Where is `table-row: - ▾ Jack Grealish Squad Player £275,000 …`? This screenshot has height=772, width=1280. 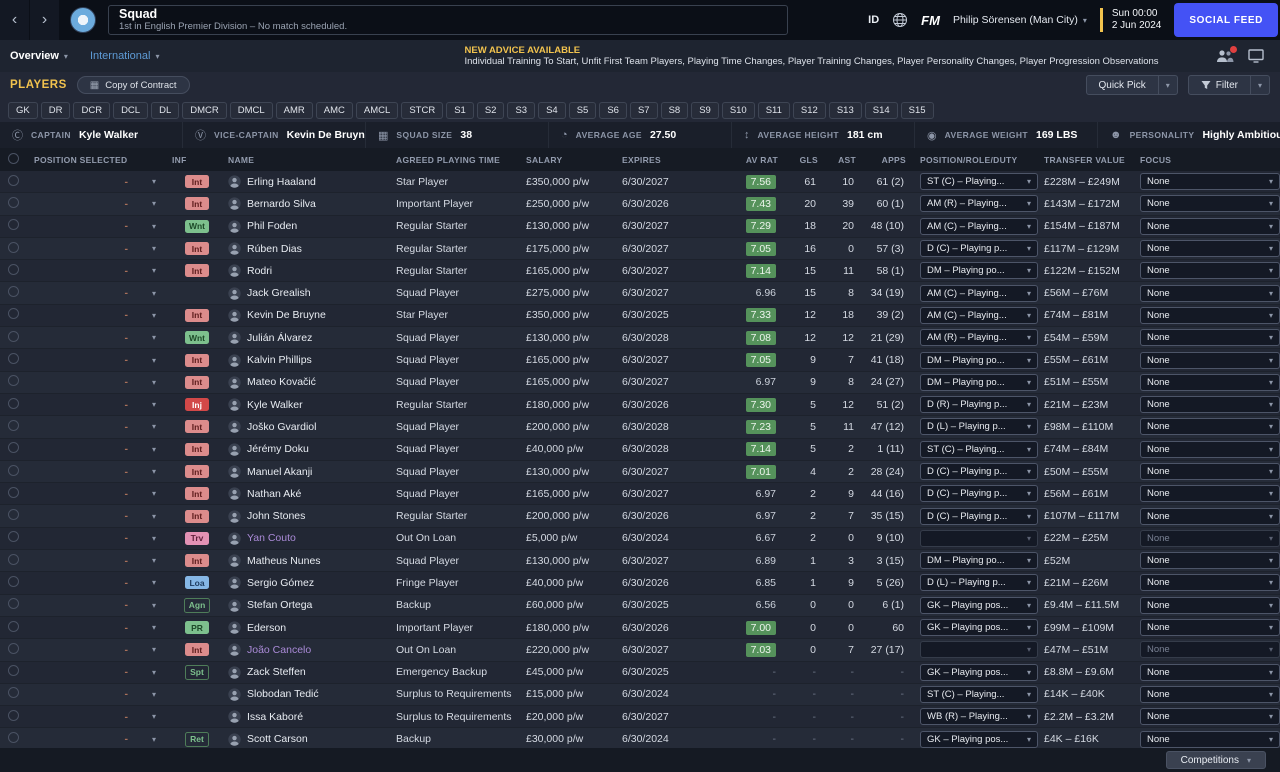
table-row: - ▾ Jack Grealish Squad Player £275,000 … is located at coordinates (640, 293).